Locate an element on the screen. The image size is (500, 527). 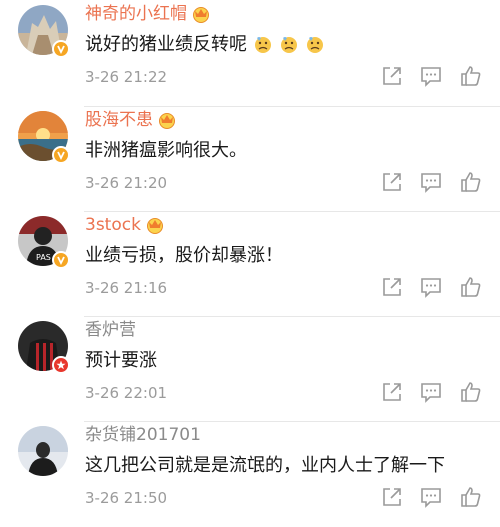
comment-text: 业绩亏损，股价却暴涨！ is located at coordinates (184, 256).